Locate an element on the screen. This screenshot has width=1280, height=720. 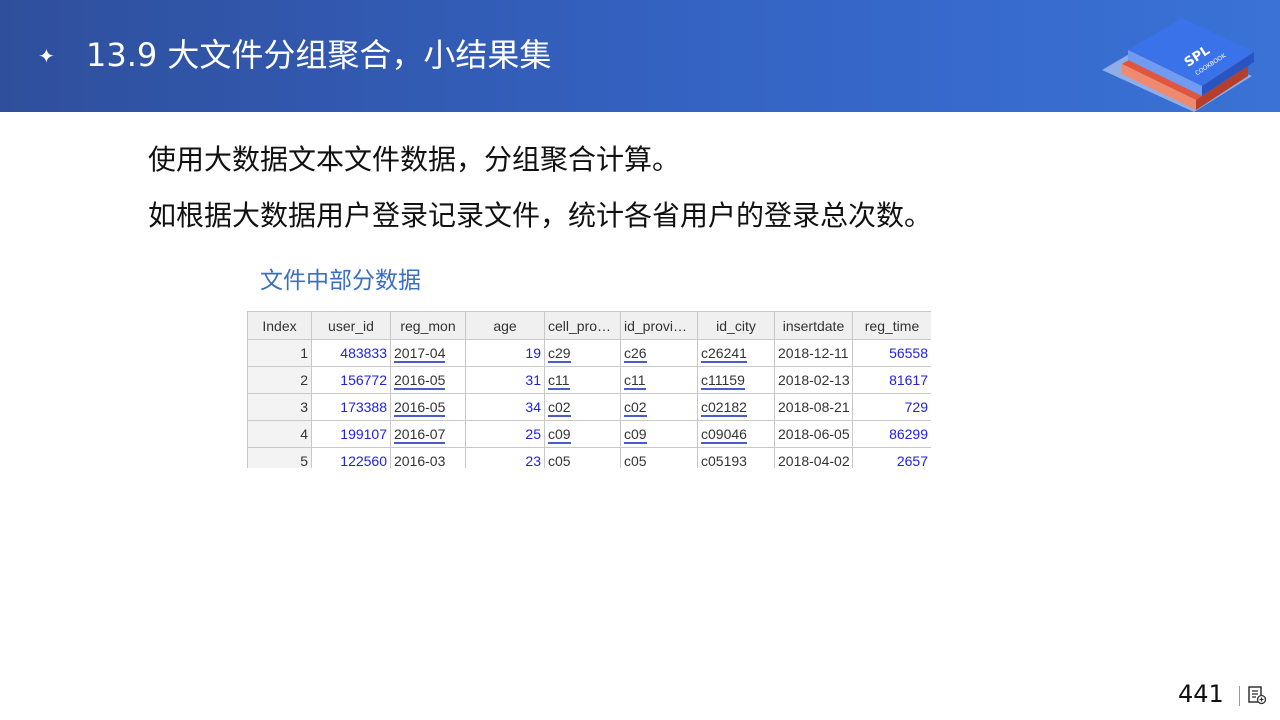
column-header: id_city is located at coordinates (736, 325).